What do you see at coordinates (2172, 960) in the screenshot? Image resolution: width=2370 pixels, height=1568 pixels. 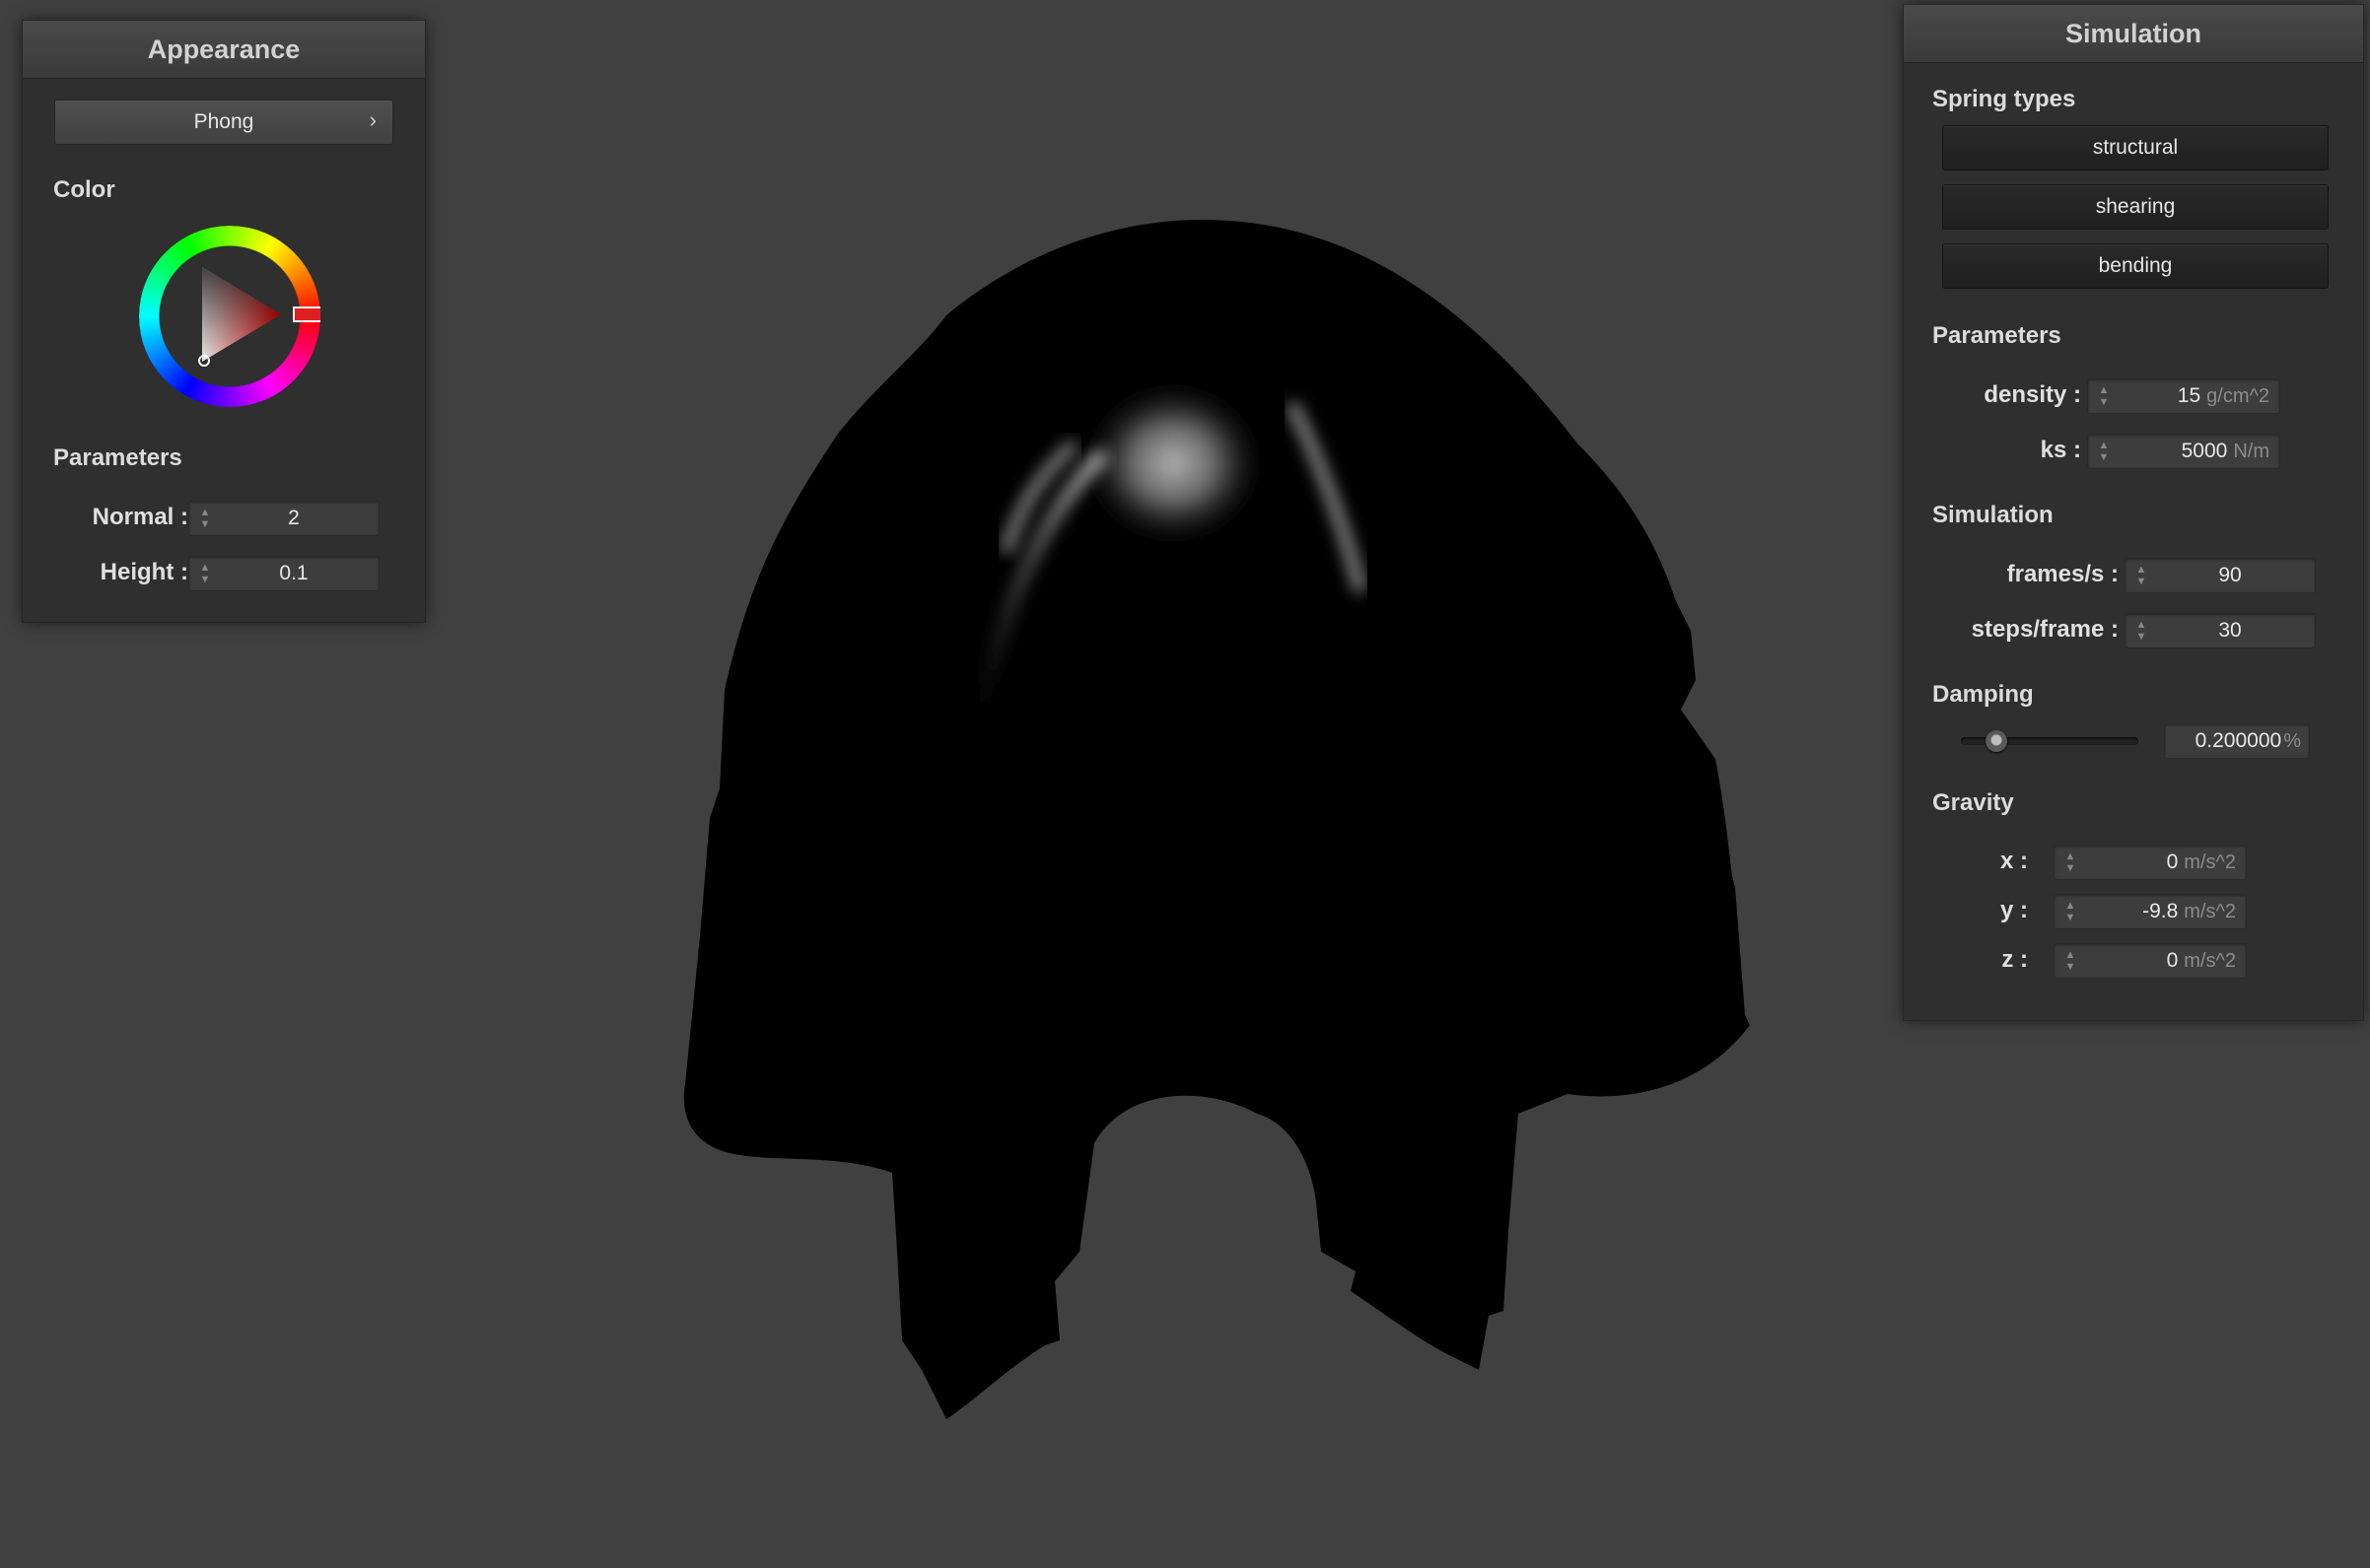 I see `gravity-z-value: 0` at bounding box center [2172, 960].